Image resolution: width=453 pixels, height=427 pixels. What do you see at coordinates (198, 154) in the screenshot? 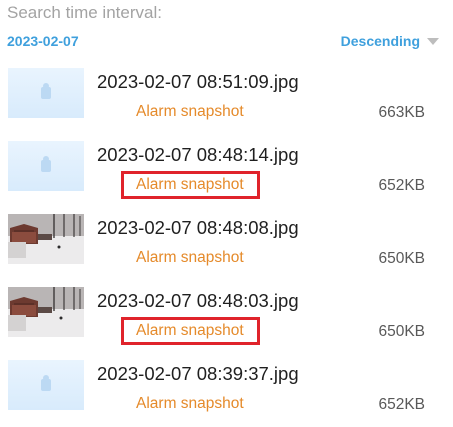
I see `file-name: 2023-02-07 08:48:14.jpg` at bounding box center [198, 154].